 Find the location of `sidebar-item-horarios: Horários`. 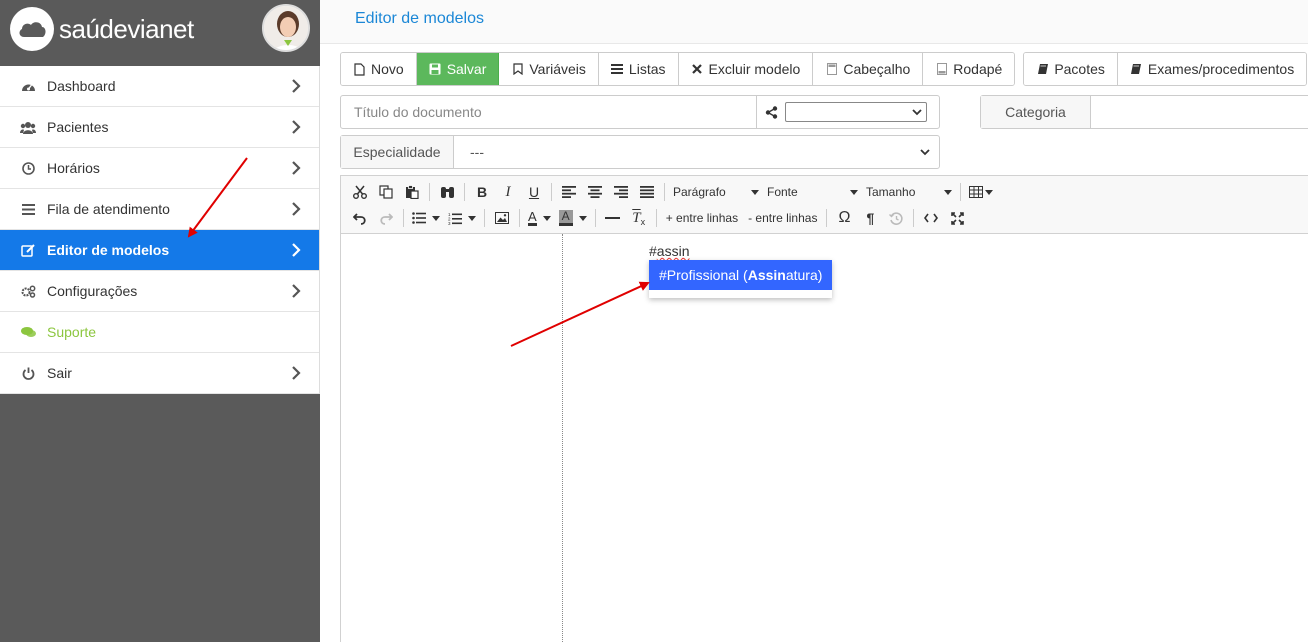

sidebar-item-horarios: Horários is located at coordinates (159, 168).